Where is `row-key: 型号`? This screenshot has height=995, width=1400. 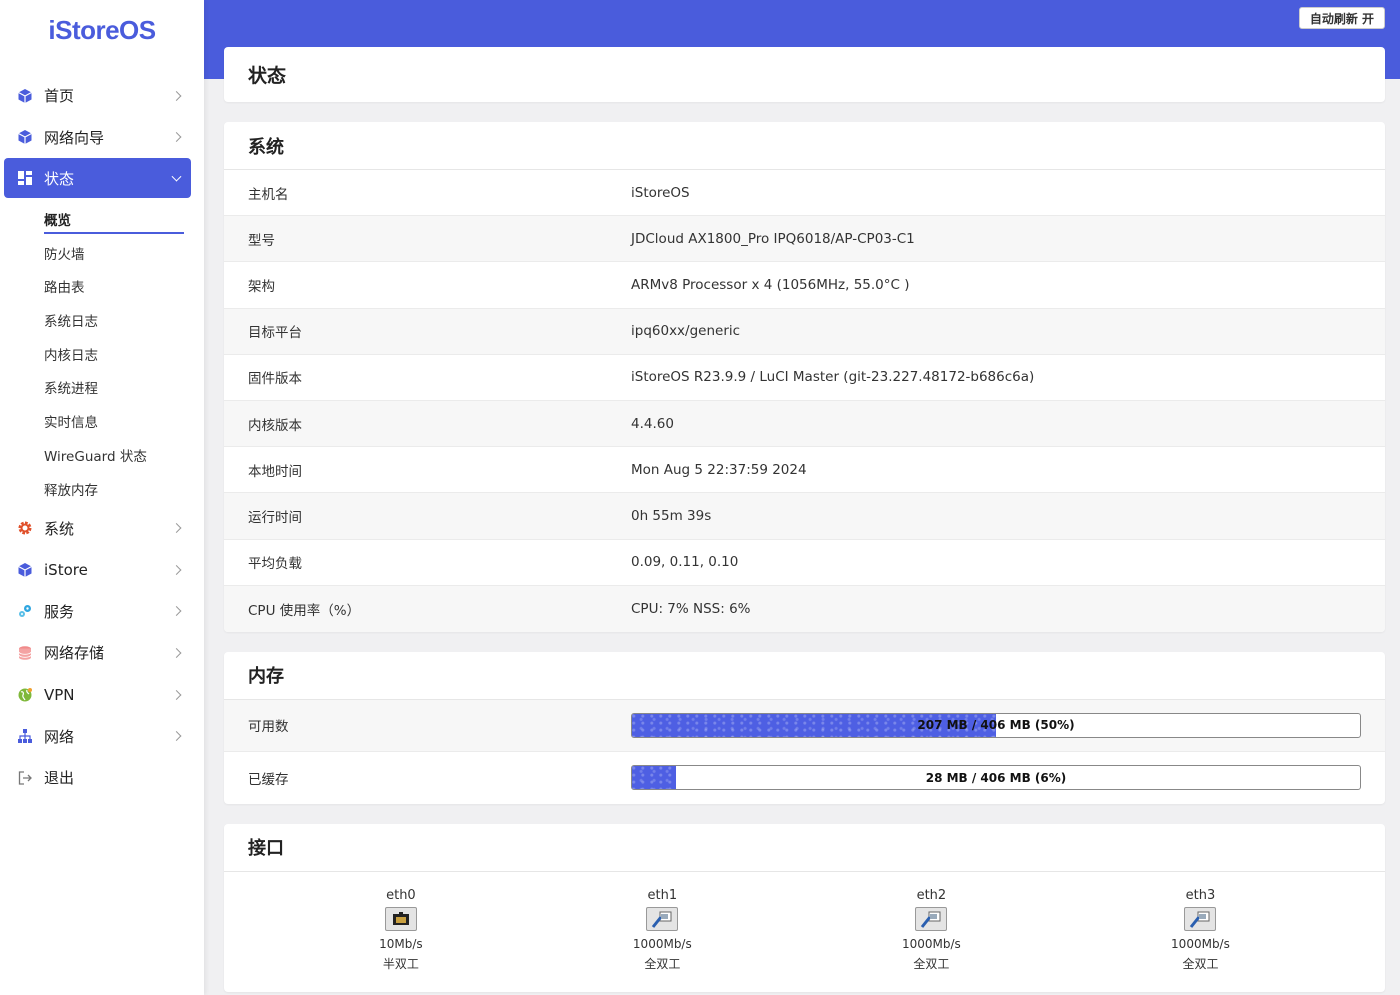
row-key: 型号 is located at coordinates (261, 240).